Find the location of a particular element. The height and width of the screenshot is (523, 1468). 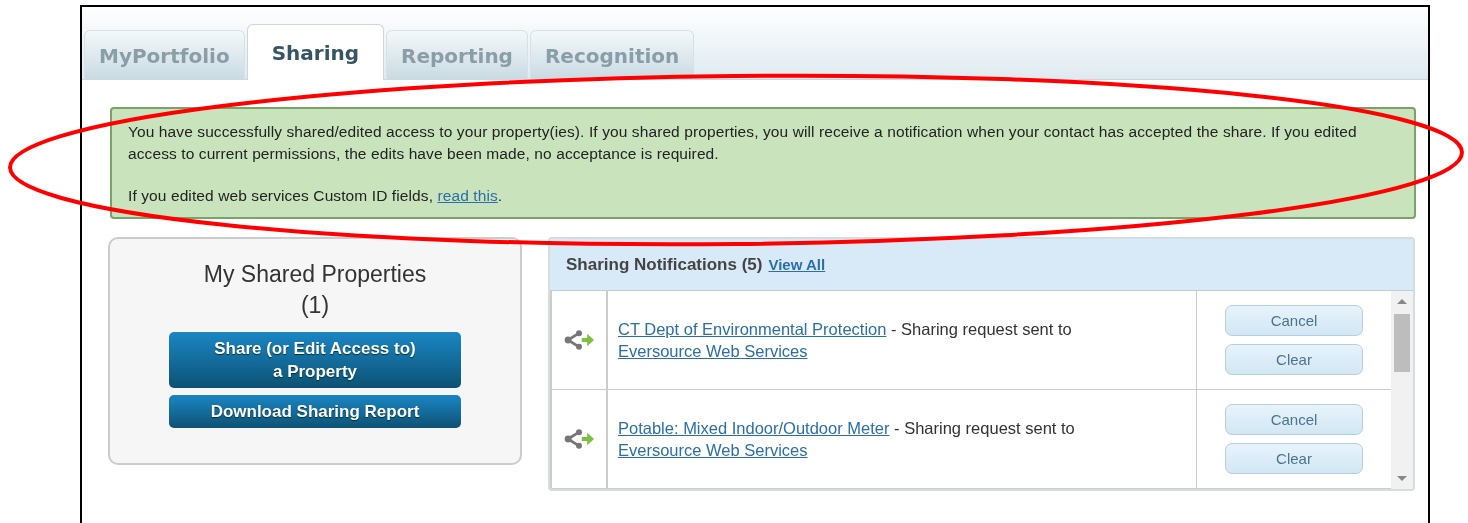

notification-text: Potable: Mixed Indoor/Outdoor Meter - Sharing request sent to Eversource Web Services is located at coordinates (847, 439).